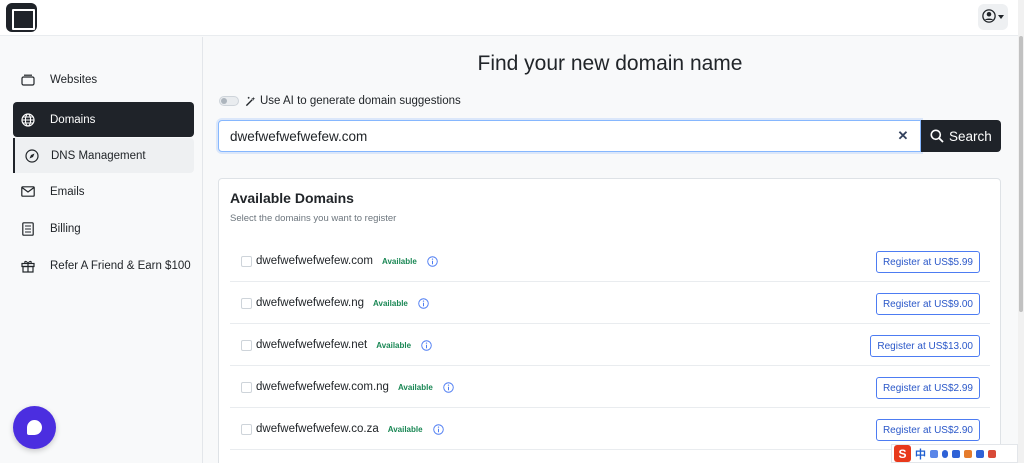  Describe the element at coordinates (292, 198) in the screenshot. I see `available-domains-title: Available Domains` at that location.